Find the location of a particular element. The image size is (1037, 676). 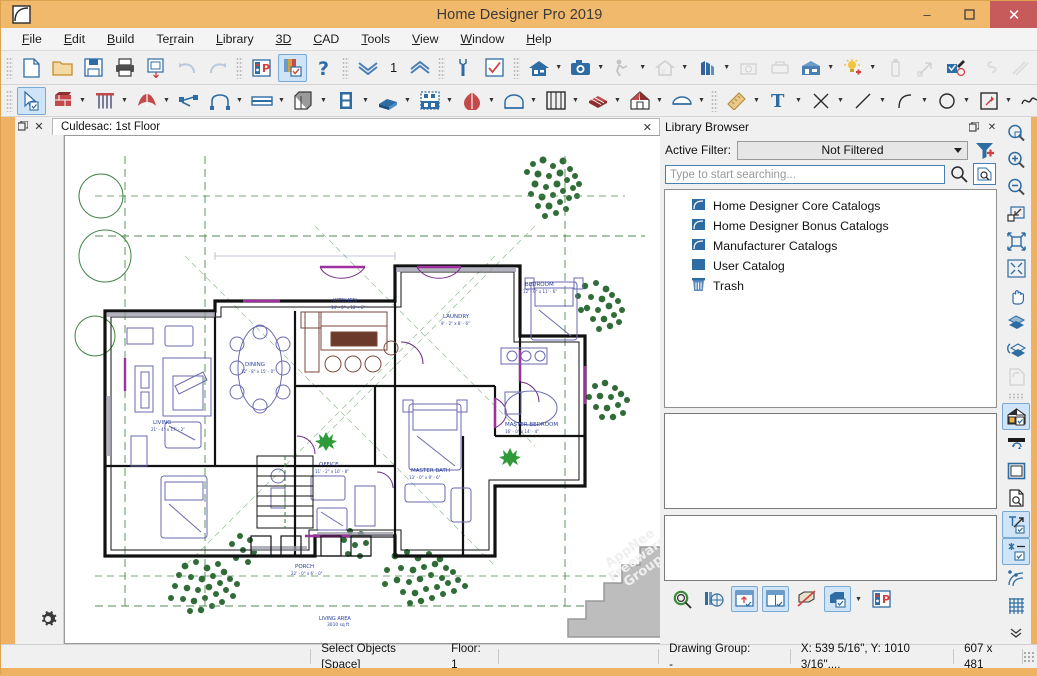

print-icon is located at coordinates (124, 68).